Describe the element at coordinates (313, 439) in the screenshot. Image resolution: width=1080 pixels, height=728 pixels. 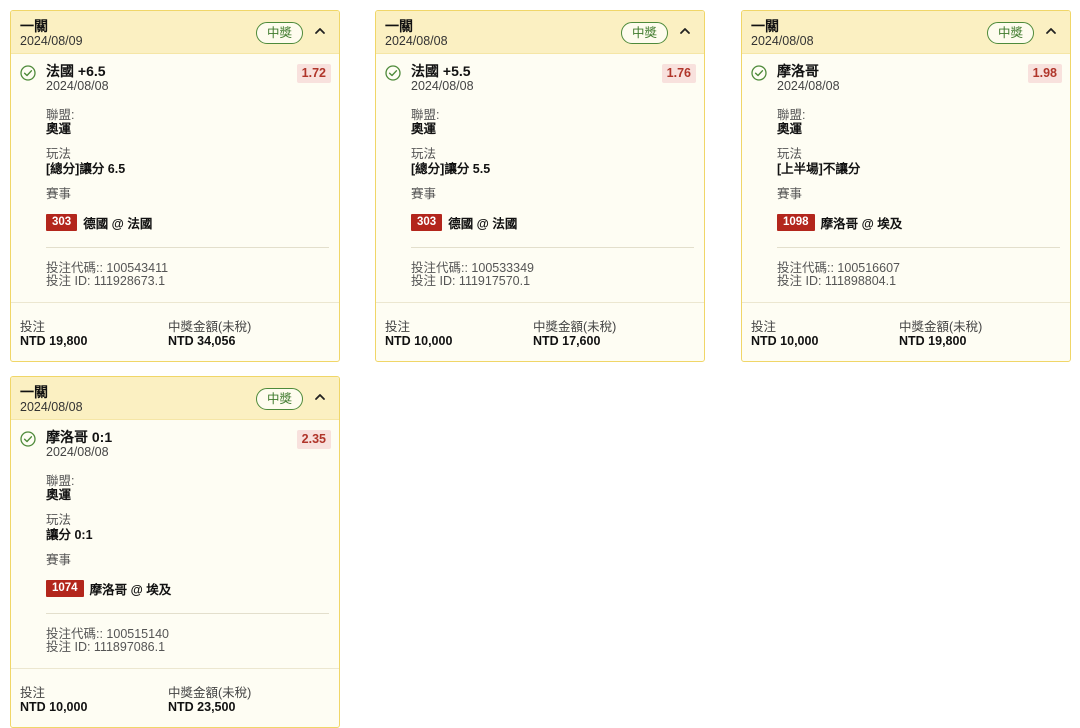
I see `odds-badge: 2.35` at that location.